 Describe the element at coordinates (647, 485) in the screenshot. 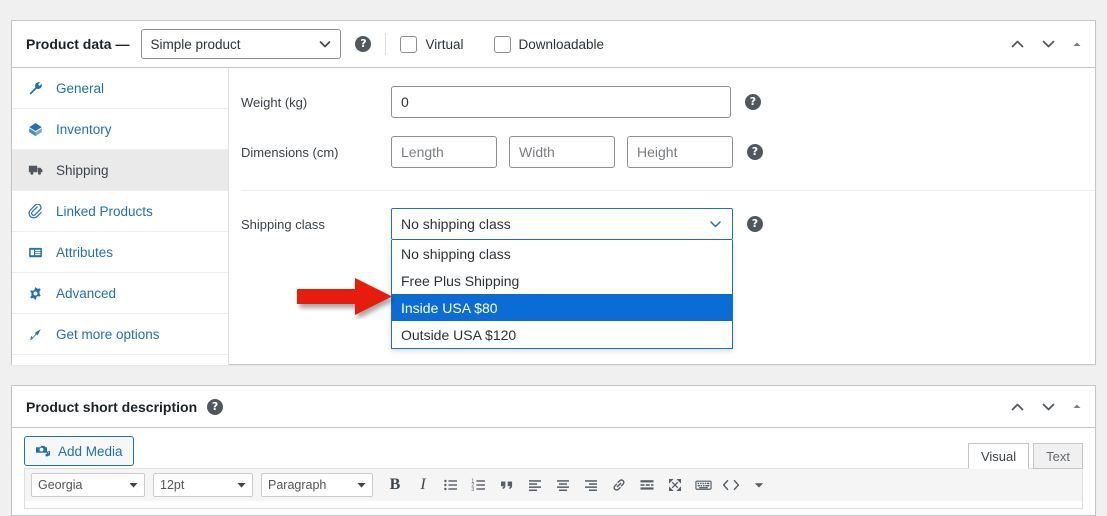

I see `read-more-icon` at that location.